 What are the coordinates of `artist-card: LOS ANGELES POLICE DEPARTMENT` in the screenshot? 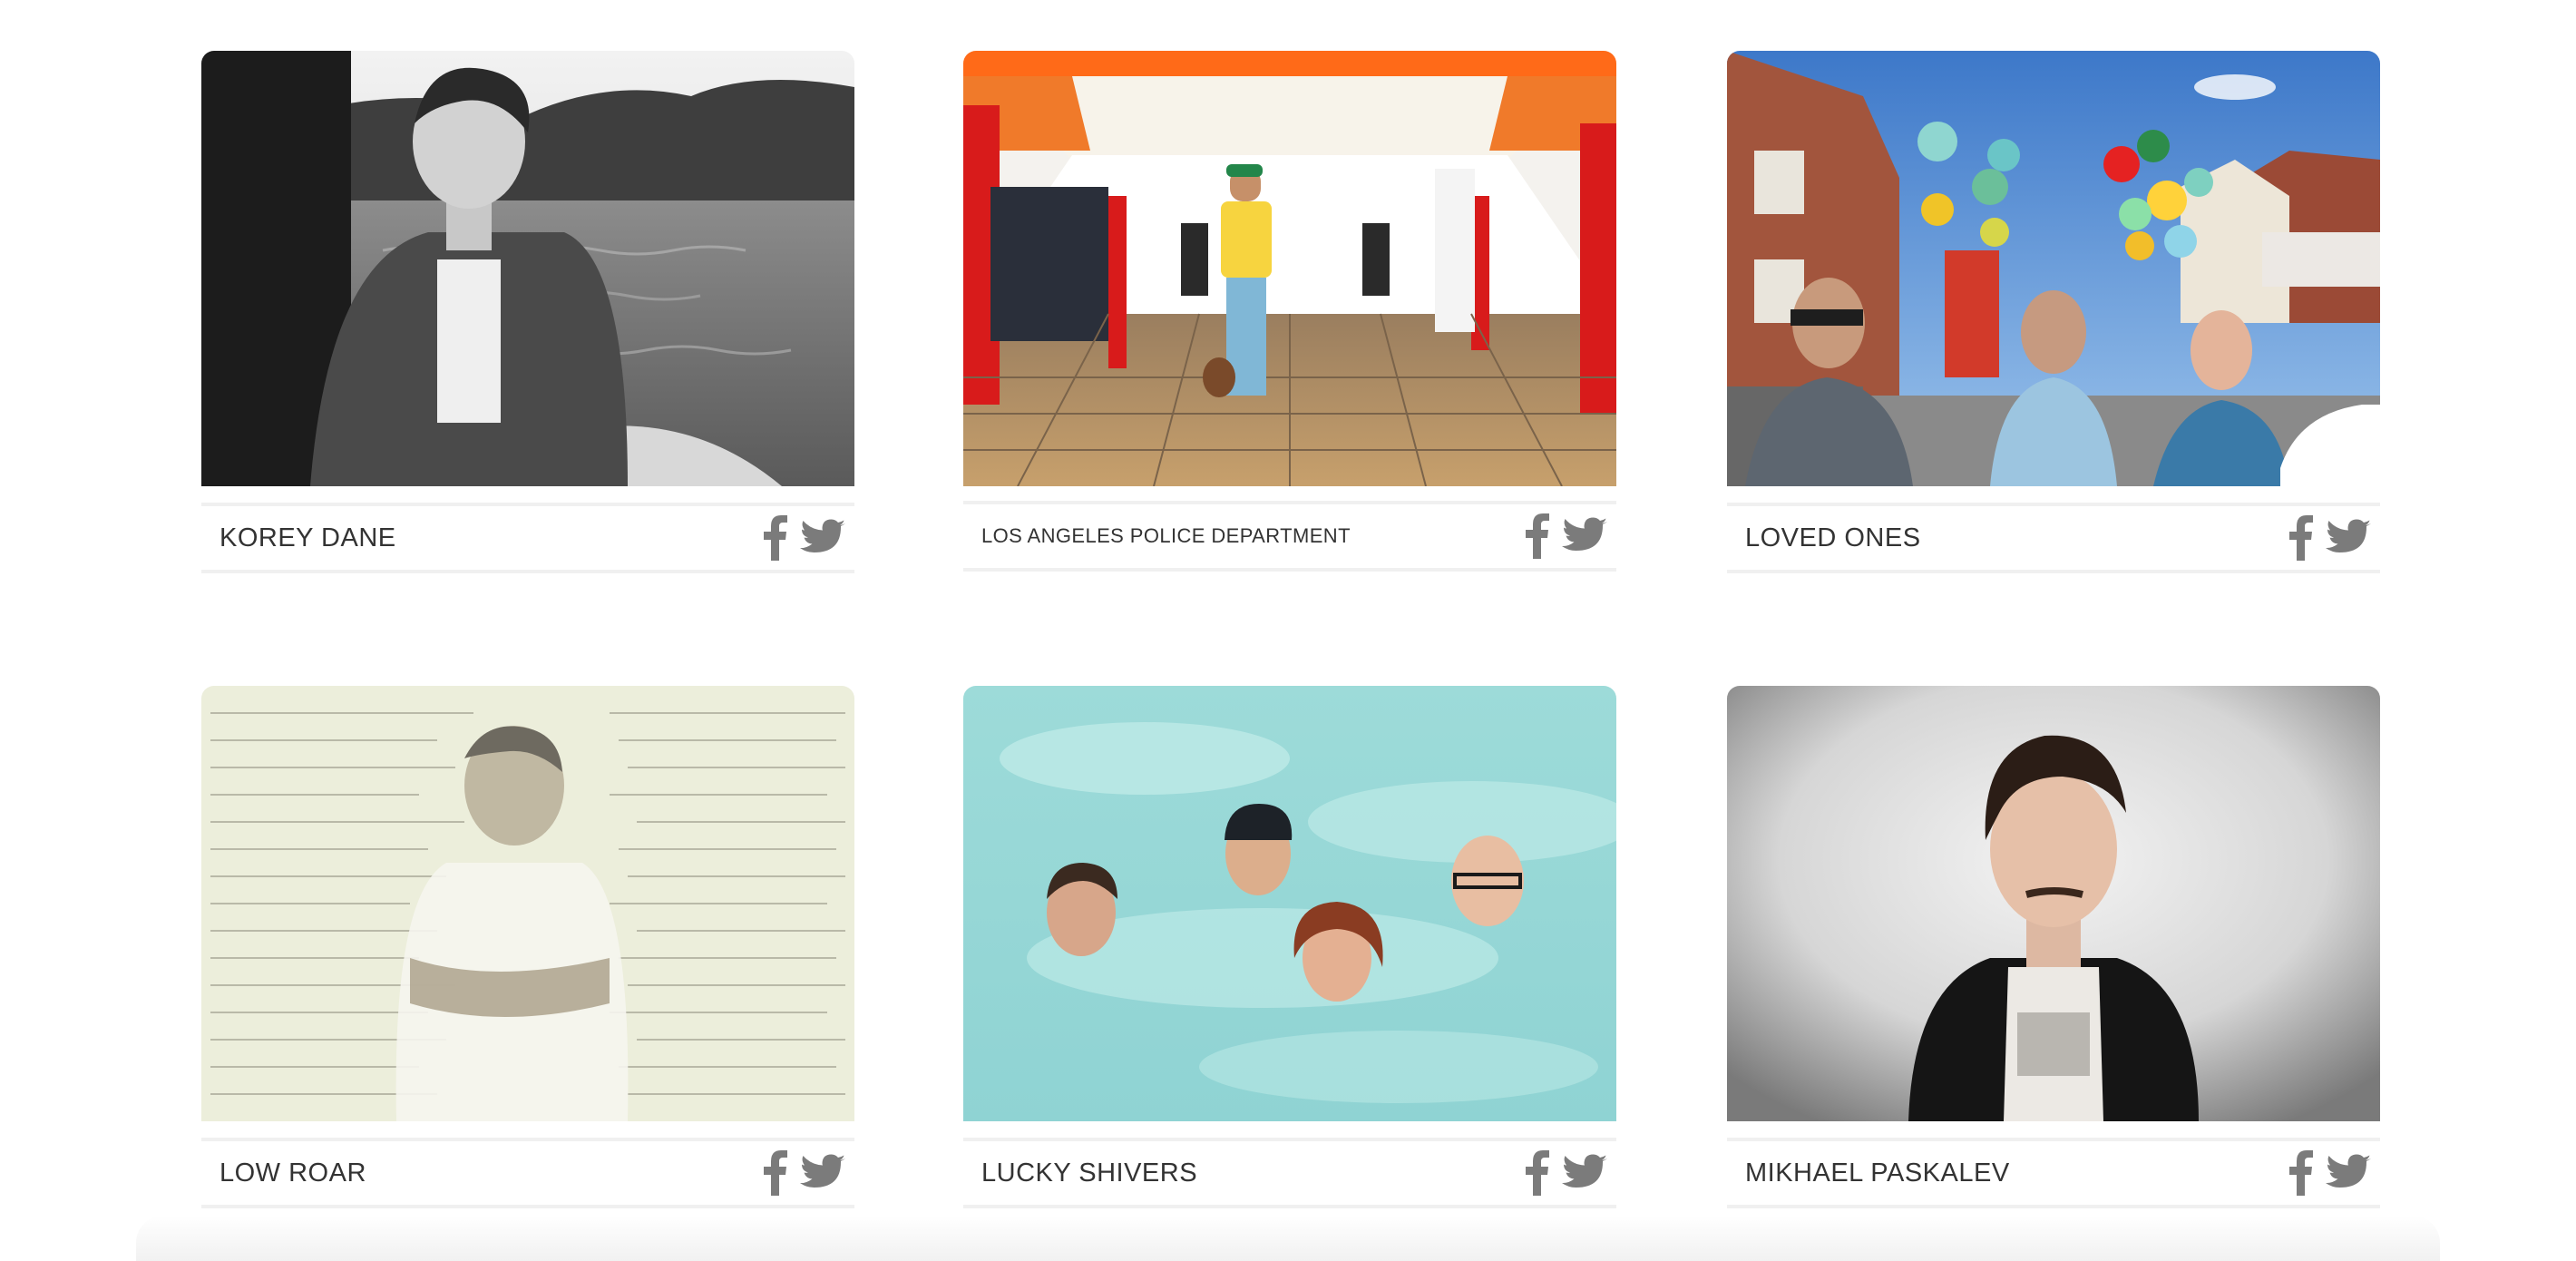 It's located at (1289, 311).